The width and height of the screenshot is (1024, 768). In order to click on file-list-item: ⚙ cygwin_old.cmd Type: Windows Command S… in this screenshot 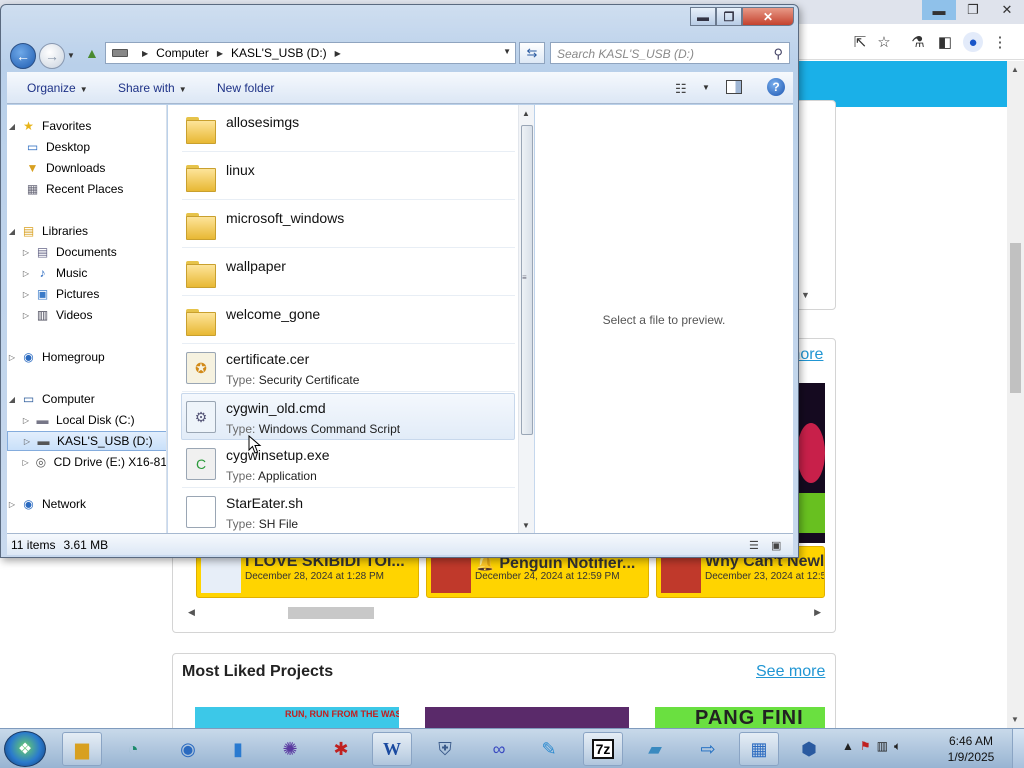, I will do `click(348, 416)`.